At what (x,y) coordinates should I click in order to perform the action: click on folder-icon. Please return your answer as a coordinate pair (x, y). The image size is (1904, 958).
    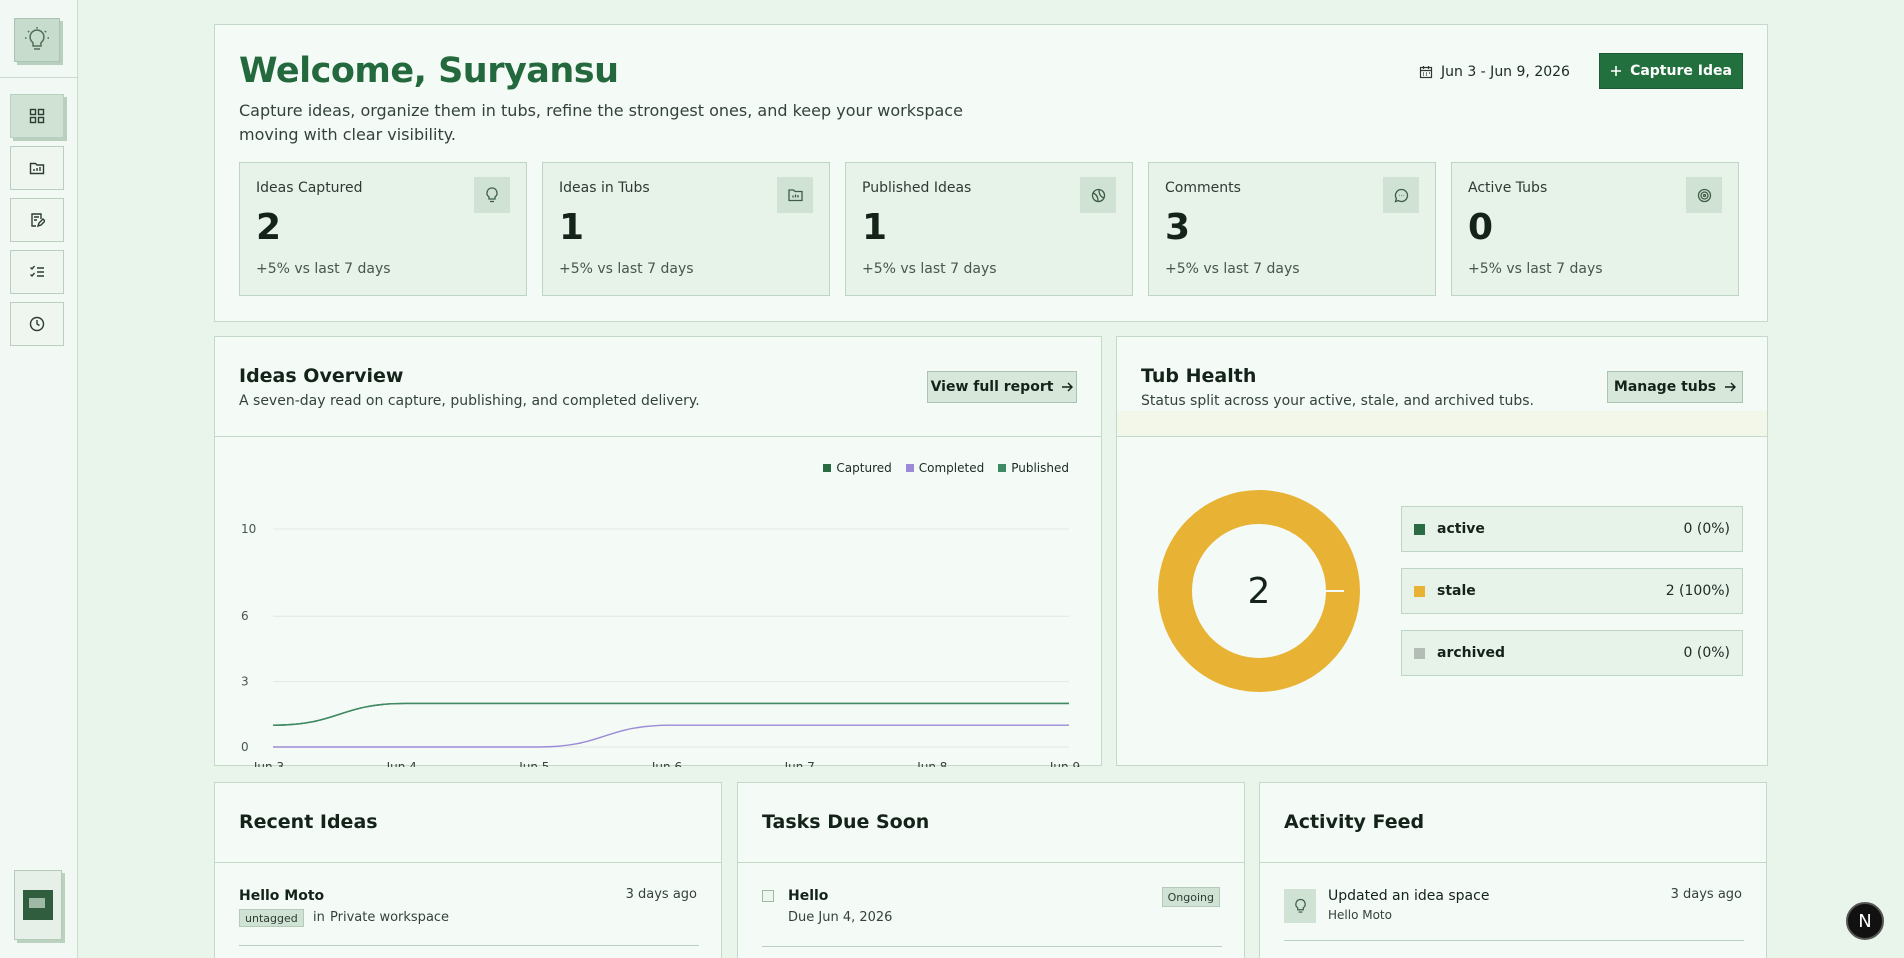
    Looking at the image, I should click on (795, 195).